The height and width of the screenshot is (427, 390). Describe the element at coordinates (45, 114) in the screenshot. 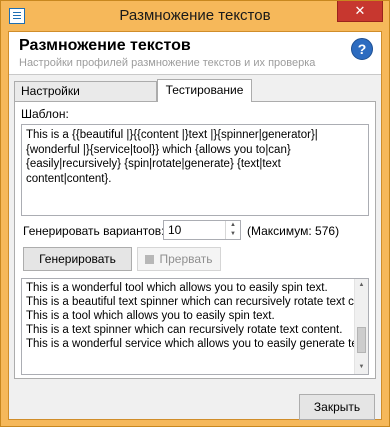

I see `template-label: Шаблон:` at that location.